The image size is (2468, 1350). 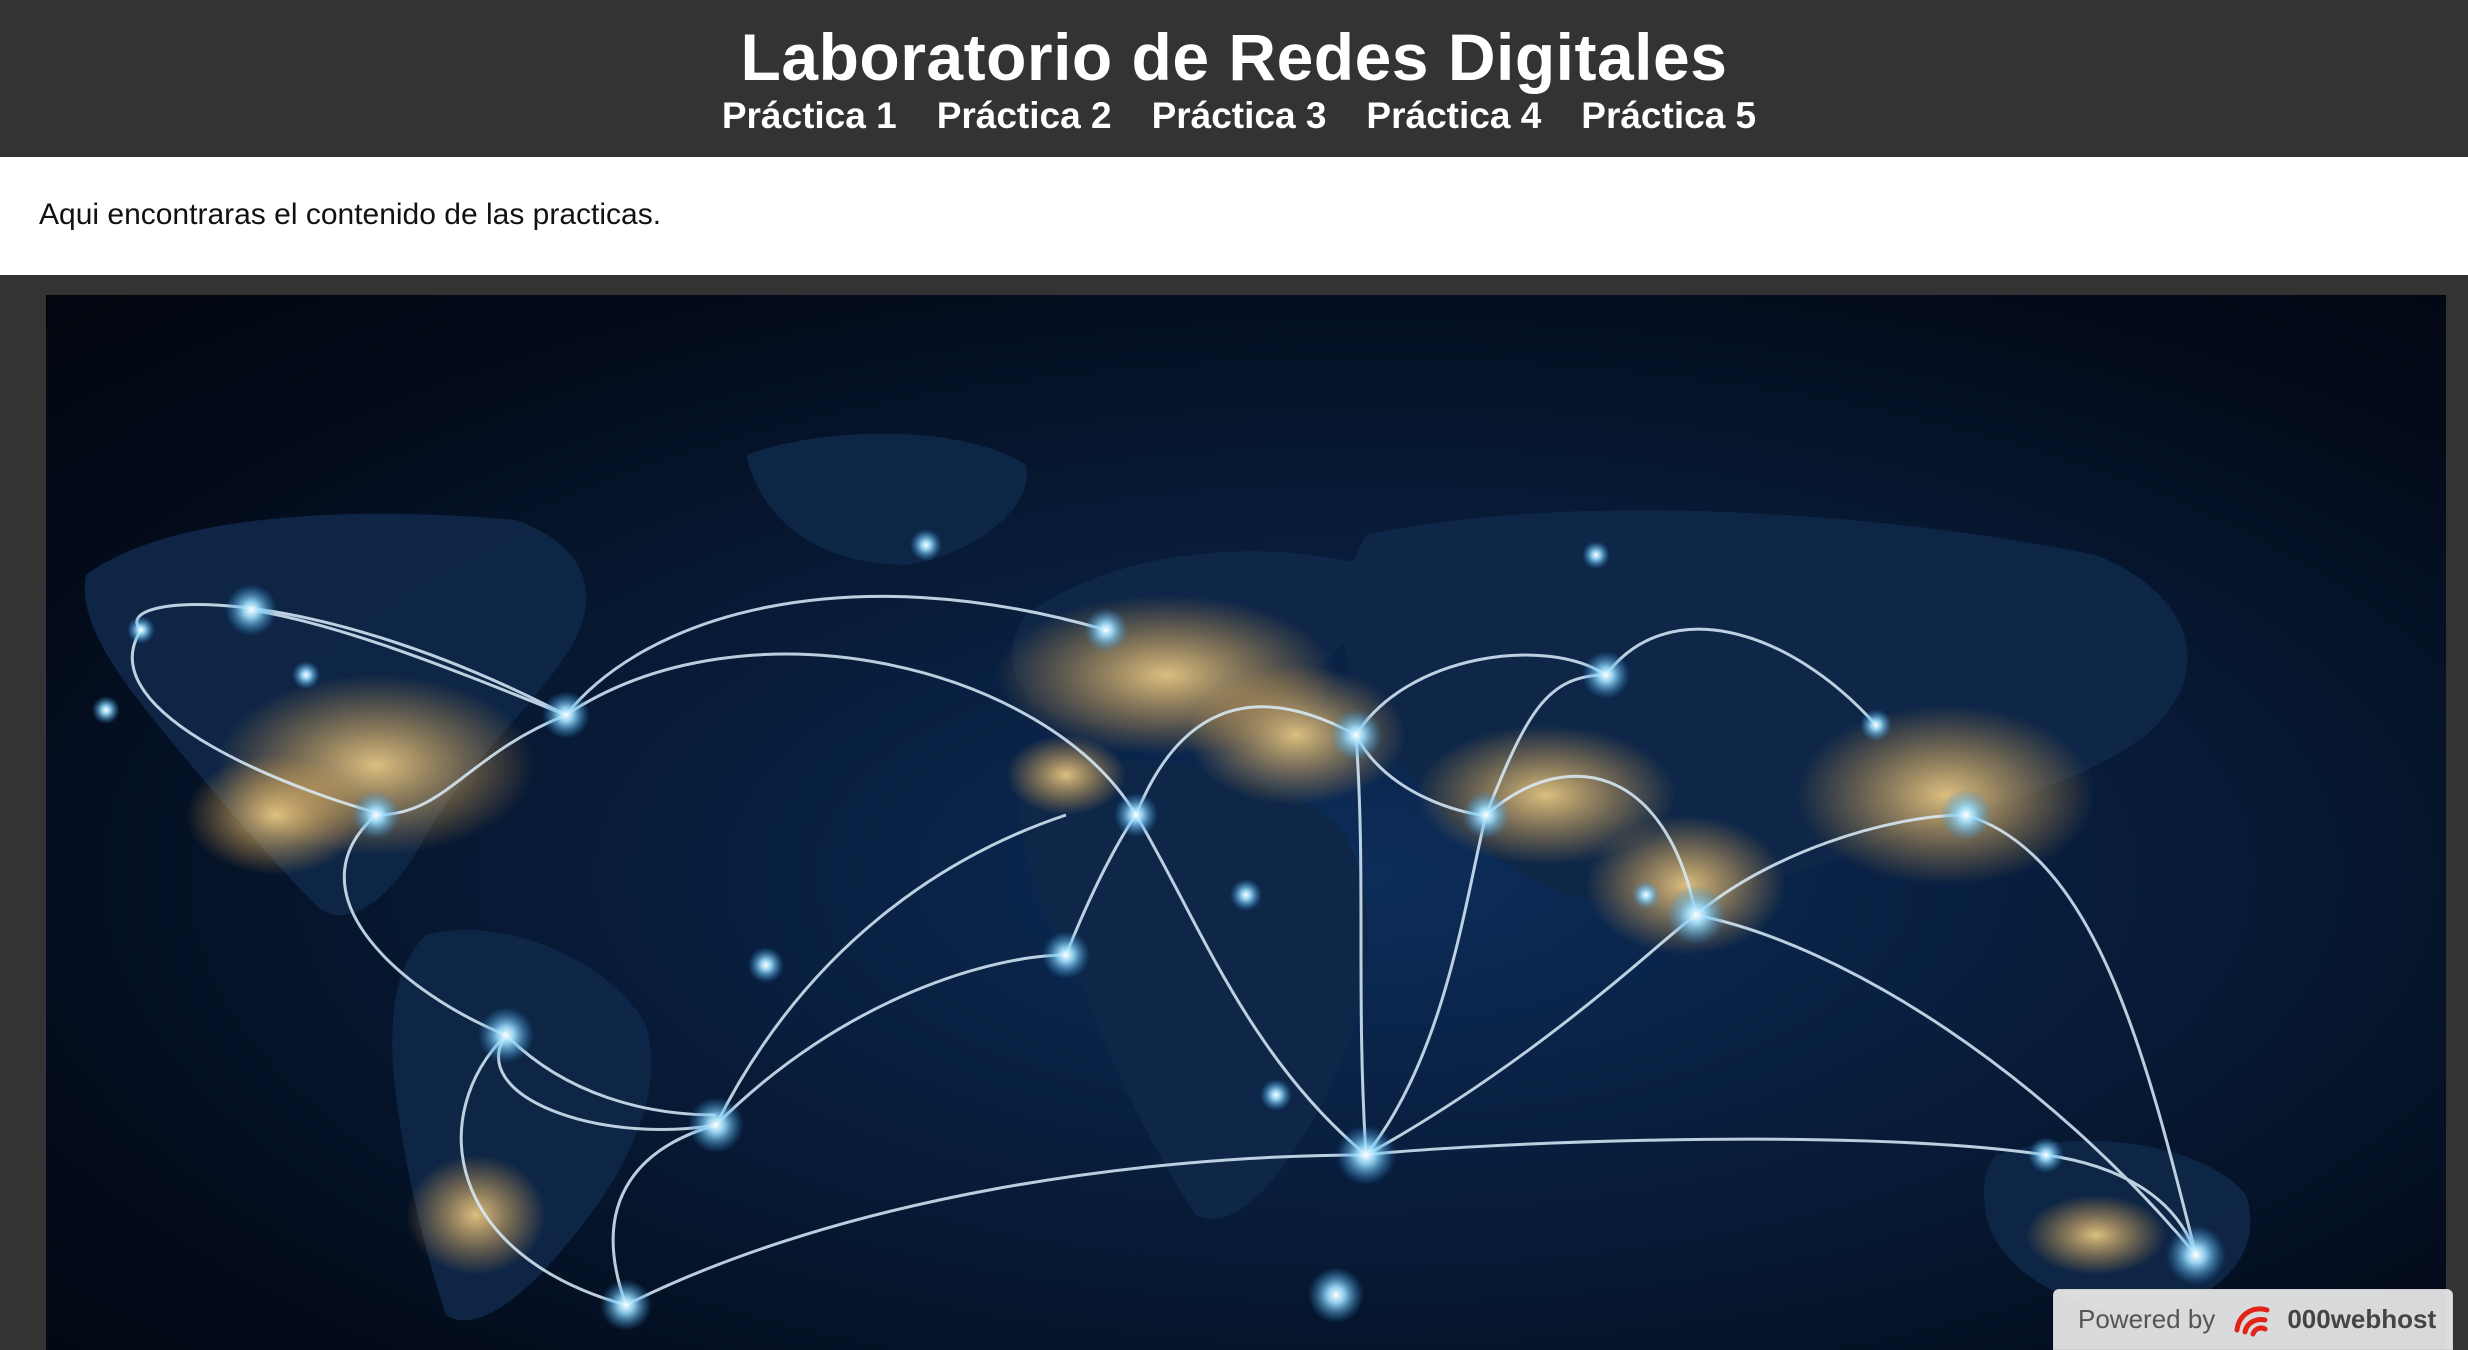 What do you see at coordinates (2362, 1319) in the screenshot?
I see `powered-by-brand: 000webhost` at bounding box center [2362, 1319].